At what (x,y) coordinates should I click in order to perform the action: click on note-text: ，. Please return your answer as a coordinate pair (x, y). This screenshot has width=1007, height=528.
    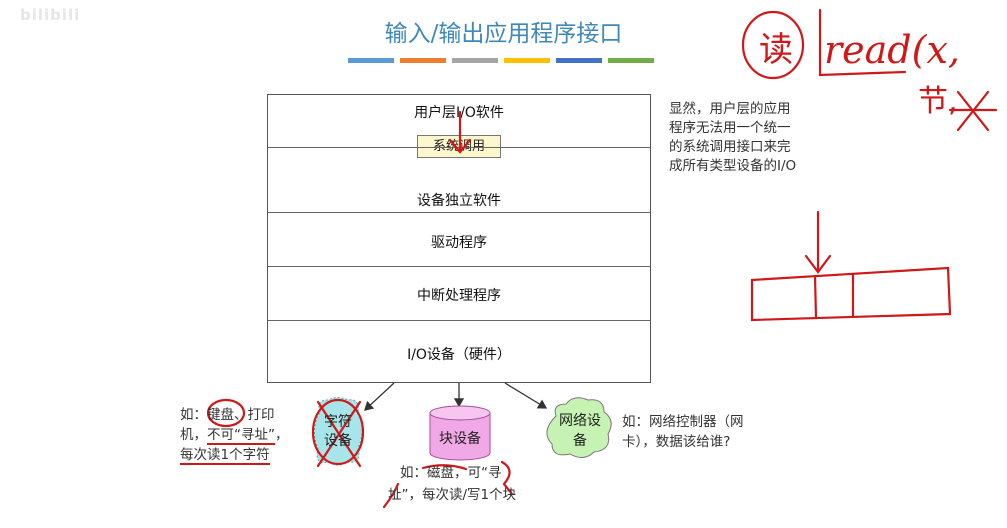
    Looking at the image, I should click on (282, 435).